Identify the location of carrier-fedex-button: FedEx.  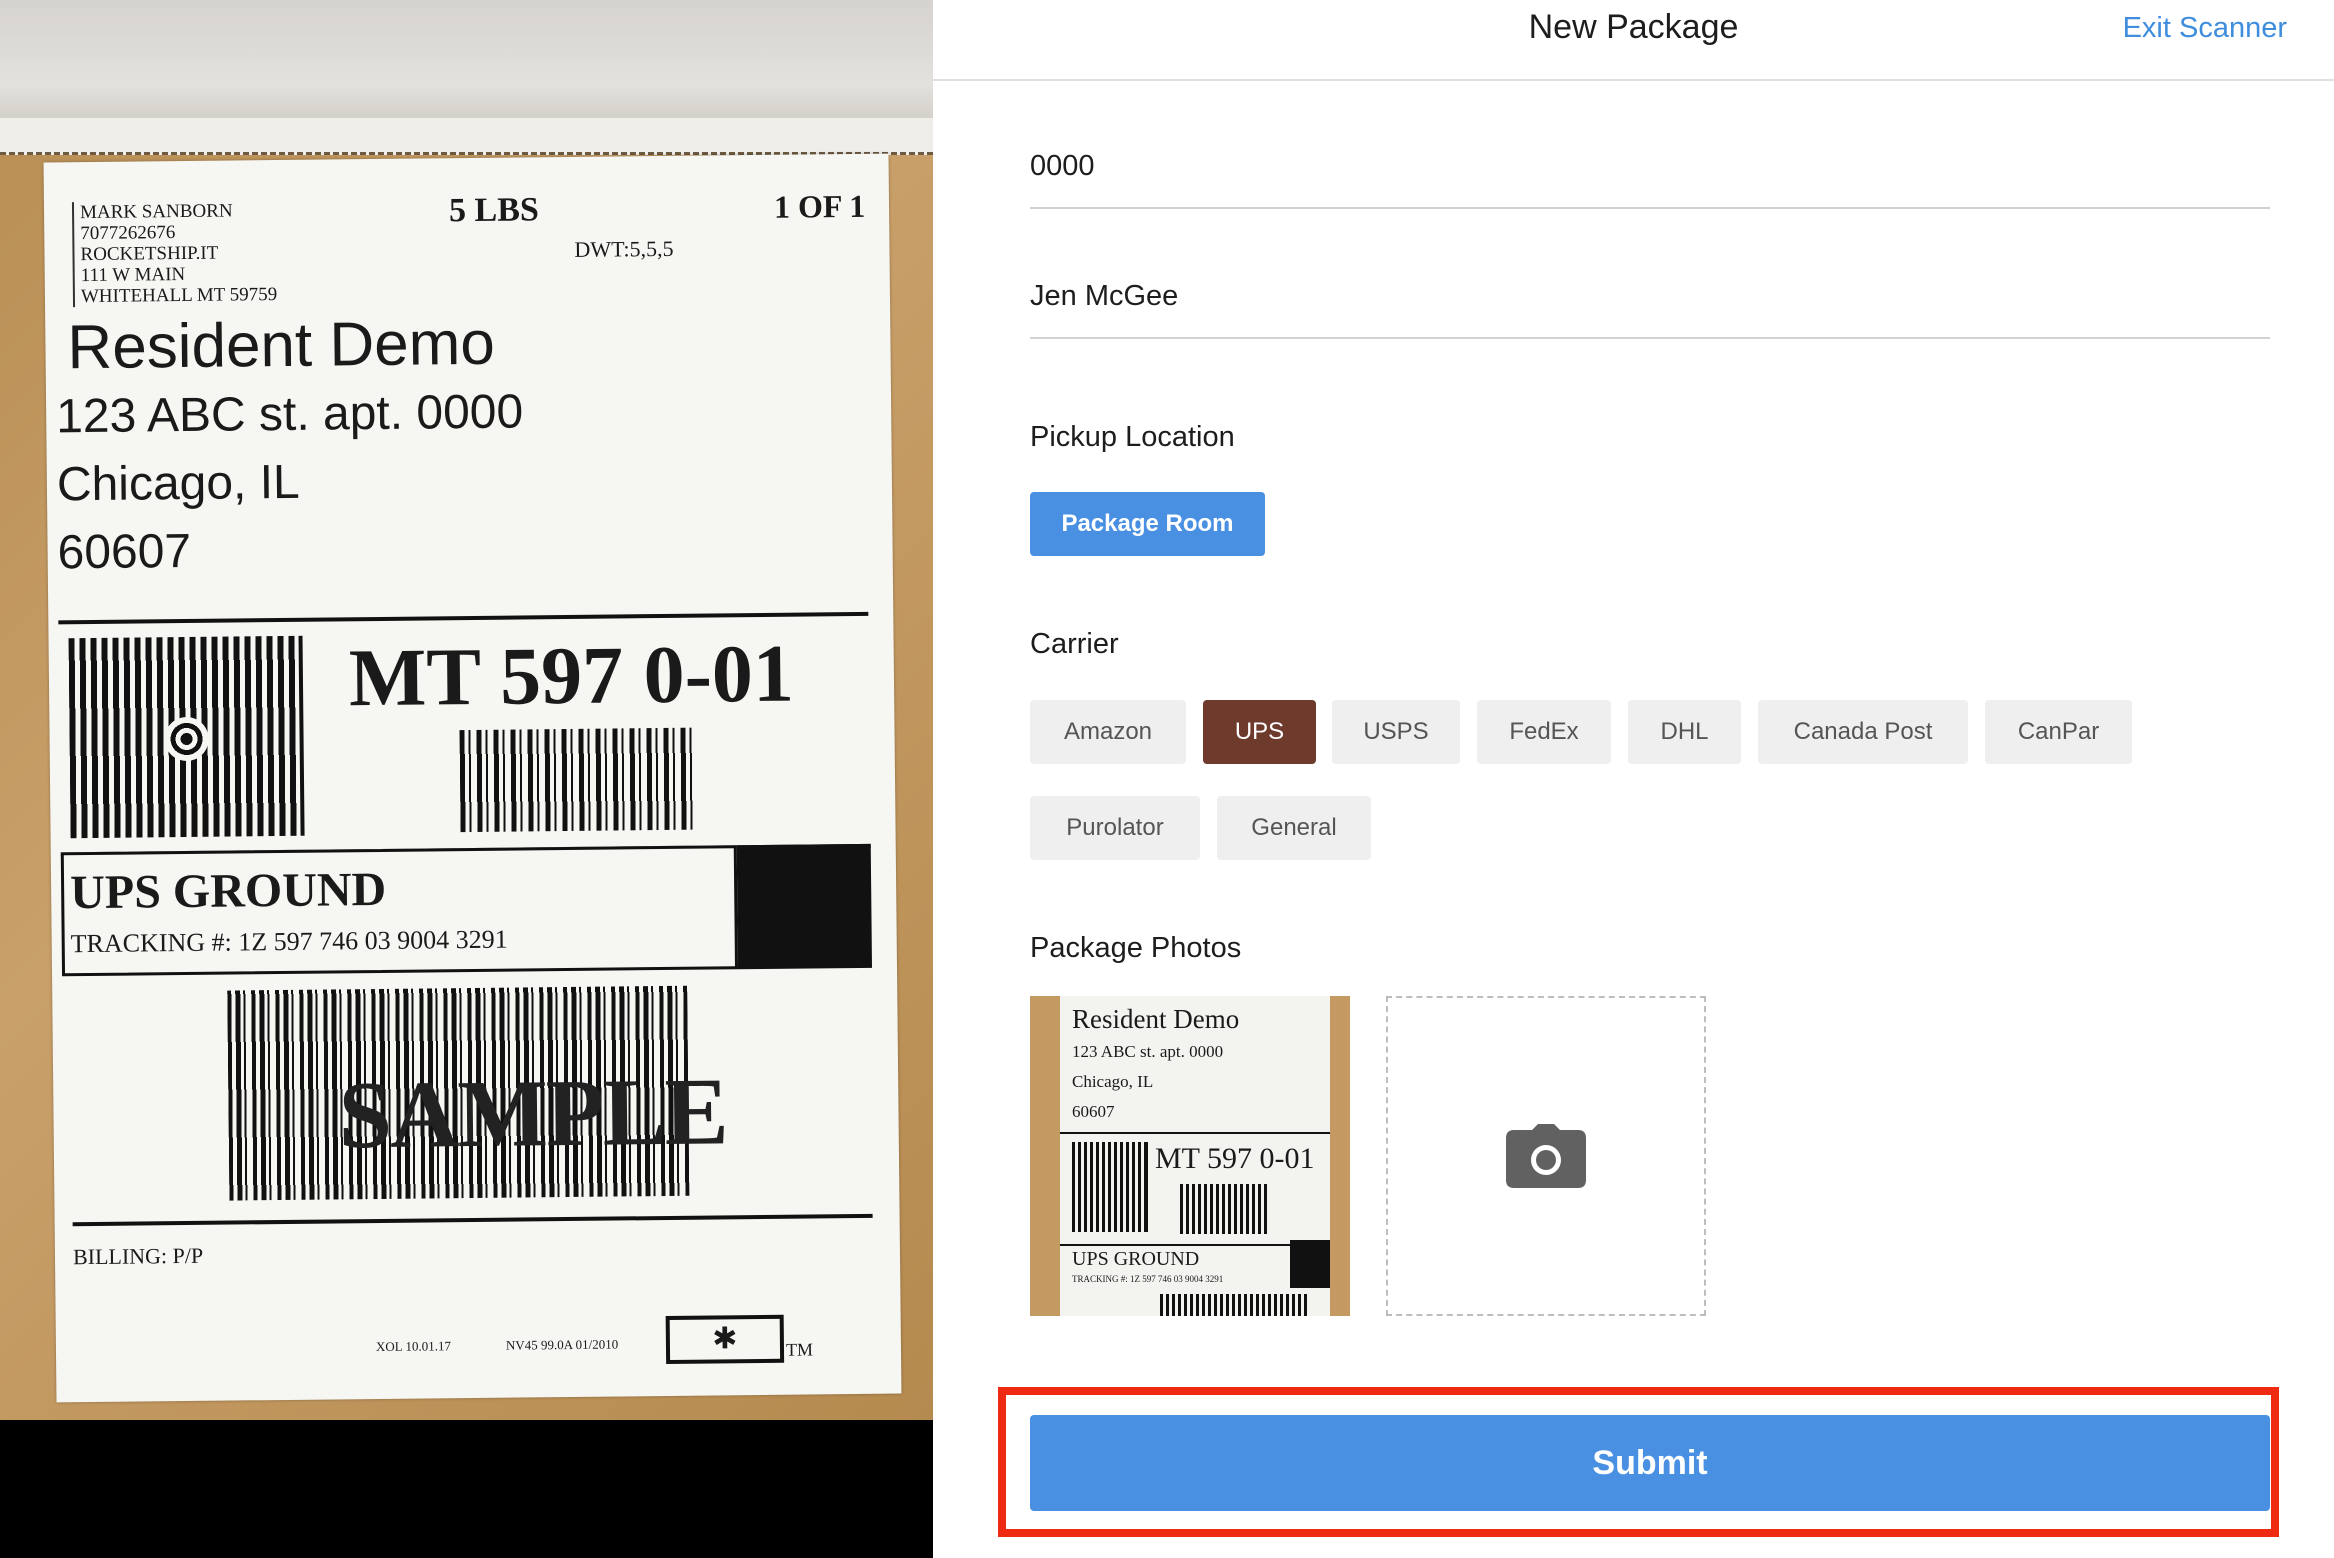
(1544, 732).